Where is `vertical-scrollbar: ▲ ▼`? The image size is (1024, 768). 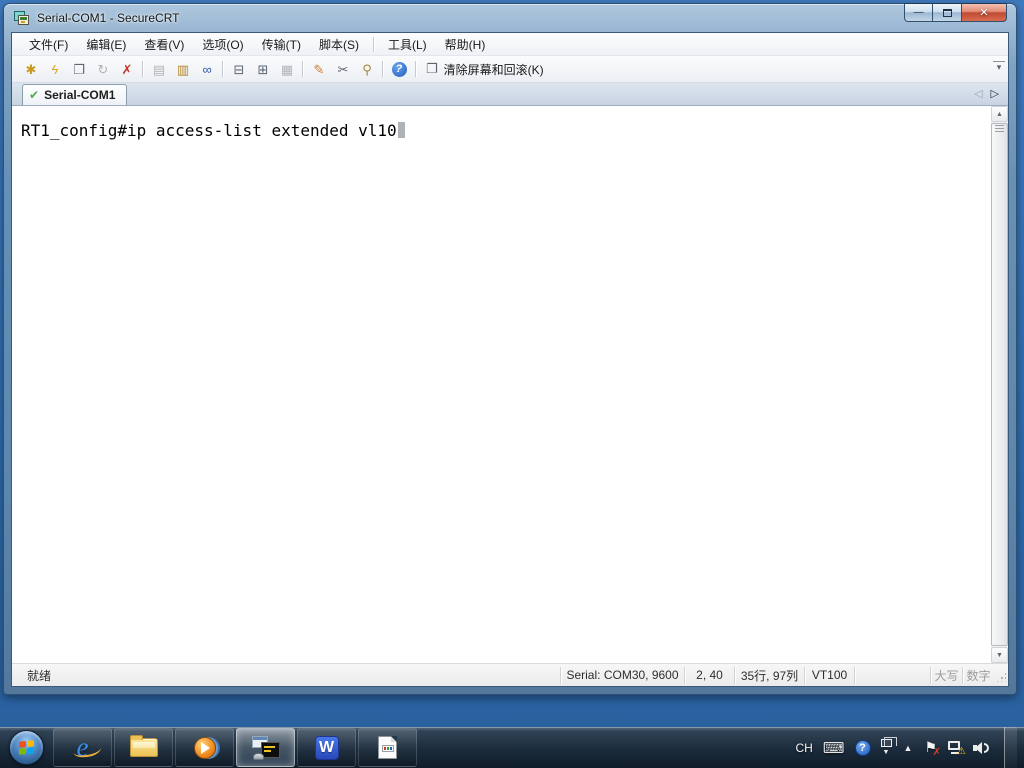
vertical-scrollbar: ▲ ▼ is located at coordinates (999, 384).